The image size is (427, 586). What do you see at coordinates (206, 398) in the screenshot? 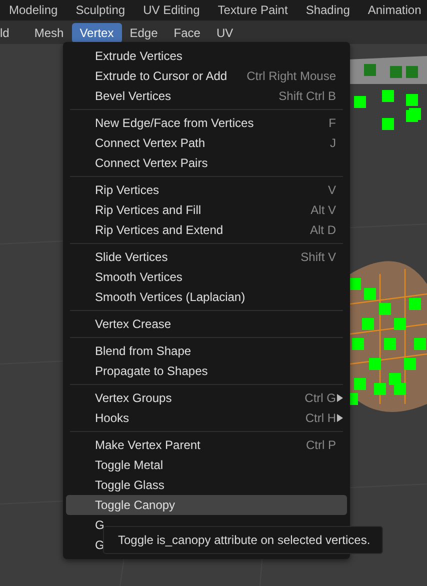
I see `menu-item: Vertex Groups Ctrl G` at bounding box center [206, 398].